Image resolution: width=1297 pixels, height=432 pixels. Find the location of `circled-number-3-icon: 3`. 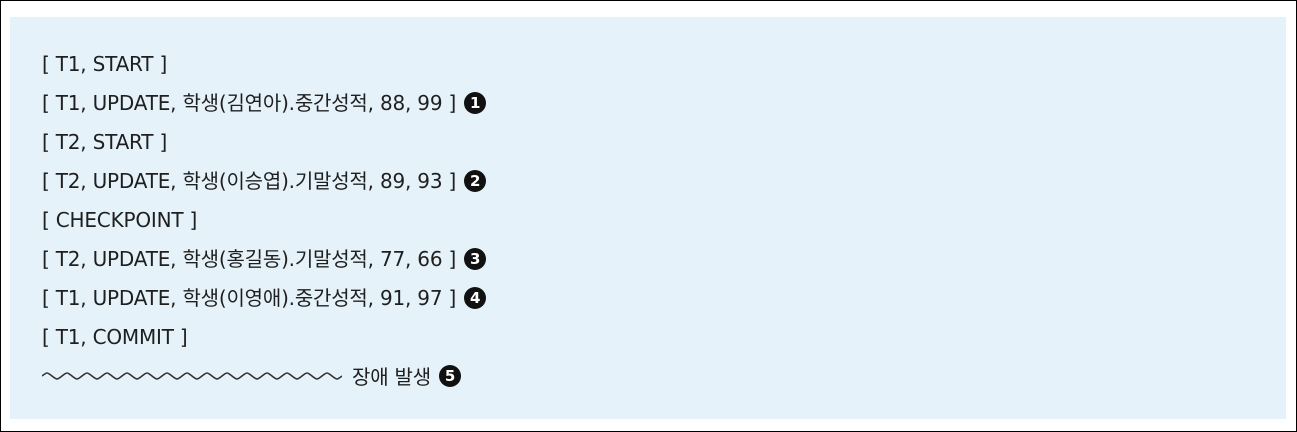

circled-number-3-icon: 3 is located at coordinates (475, 258).